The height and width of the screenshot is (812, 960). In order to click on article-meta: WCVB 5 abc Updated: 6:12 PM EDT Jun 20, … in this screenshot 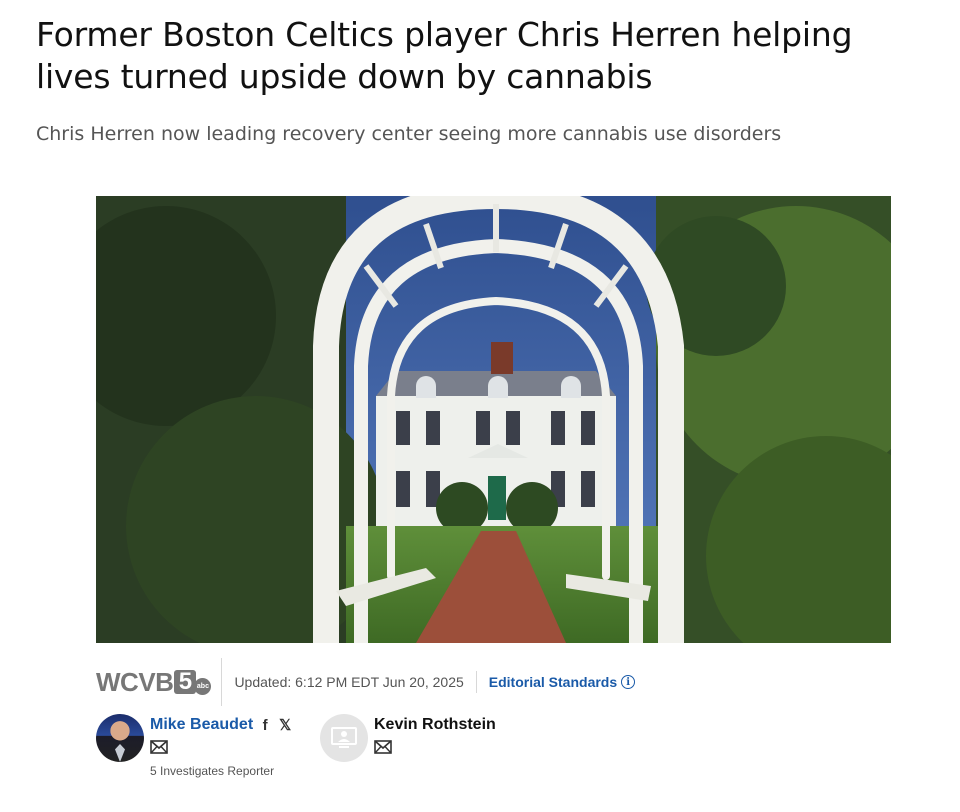, I will do `click(496, 682)`.